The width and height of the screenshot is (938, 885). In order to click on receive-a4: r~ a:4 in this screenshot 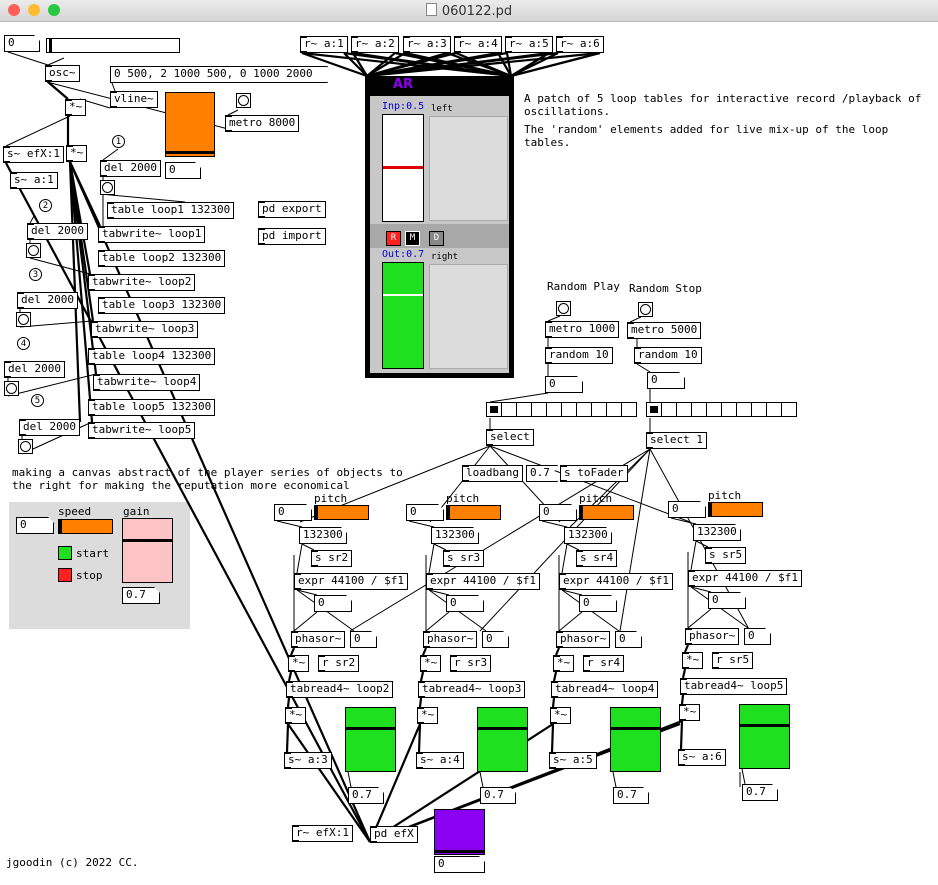, I will do `click(478, 44)`.